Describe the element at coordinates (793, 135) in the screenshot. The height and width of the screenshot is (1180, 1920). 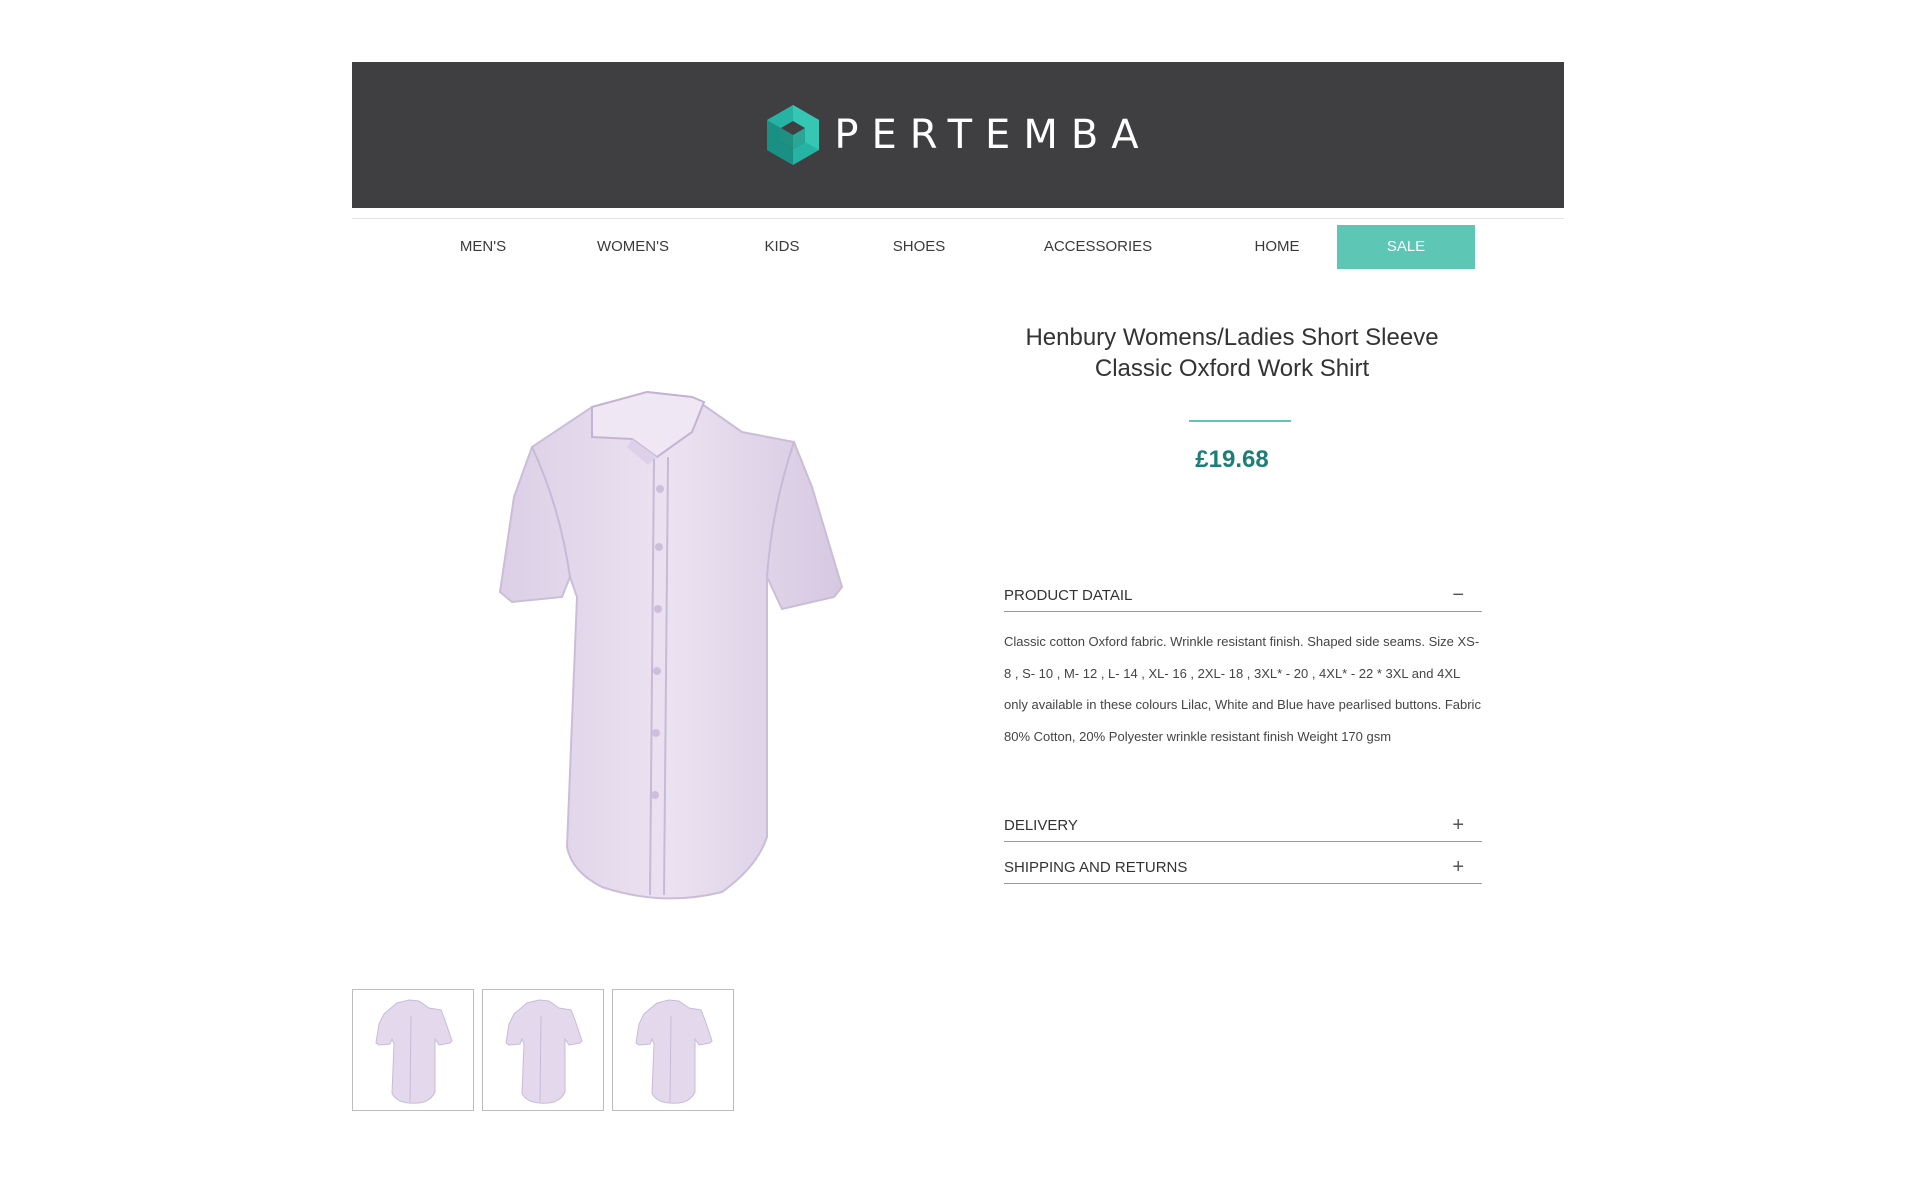
I see `hexagon-cube-icon` at that location.